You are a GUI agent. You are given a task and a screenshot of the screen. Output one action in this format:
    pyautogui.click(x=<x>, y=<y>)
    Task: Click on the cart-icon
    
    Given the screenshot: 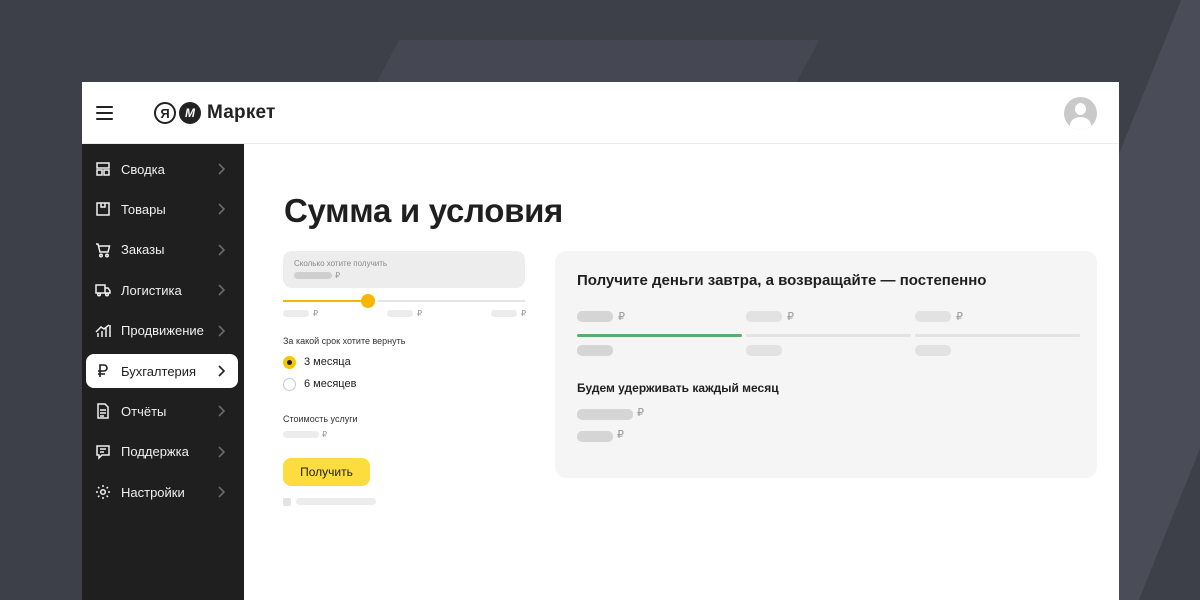 What is the action you would take?
    pyautogui.click(x=103, y=250)
    